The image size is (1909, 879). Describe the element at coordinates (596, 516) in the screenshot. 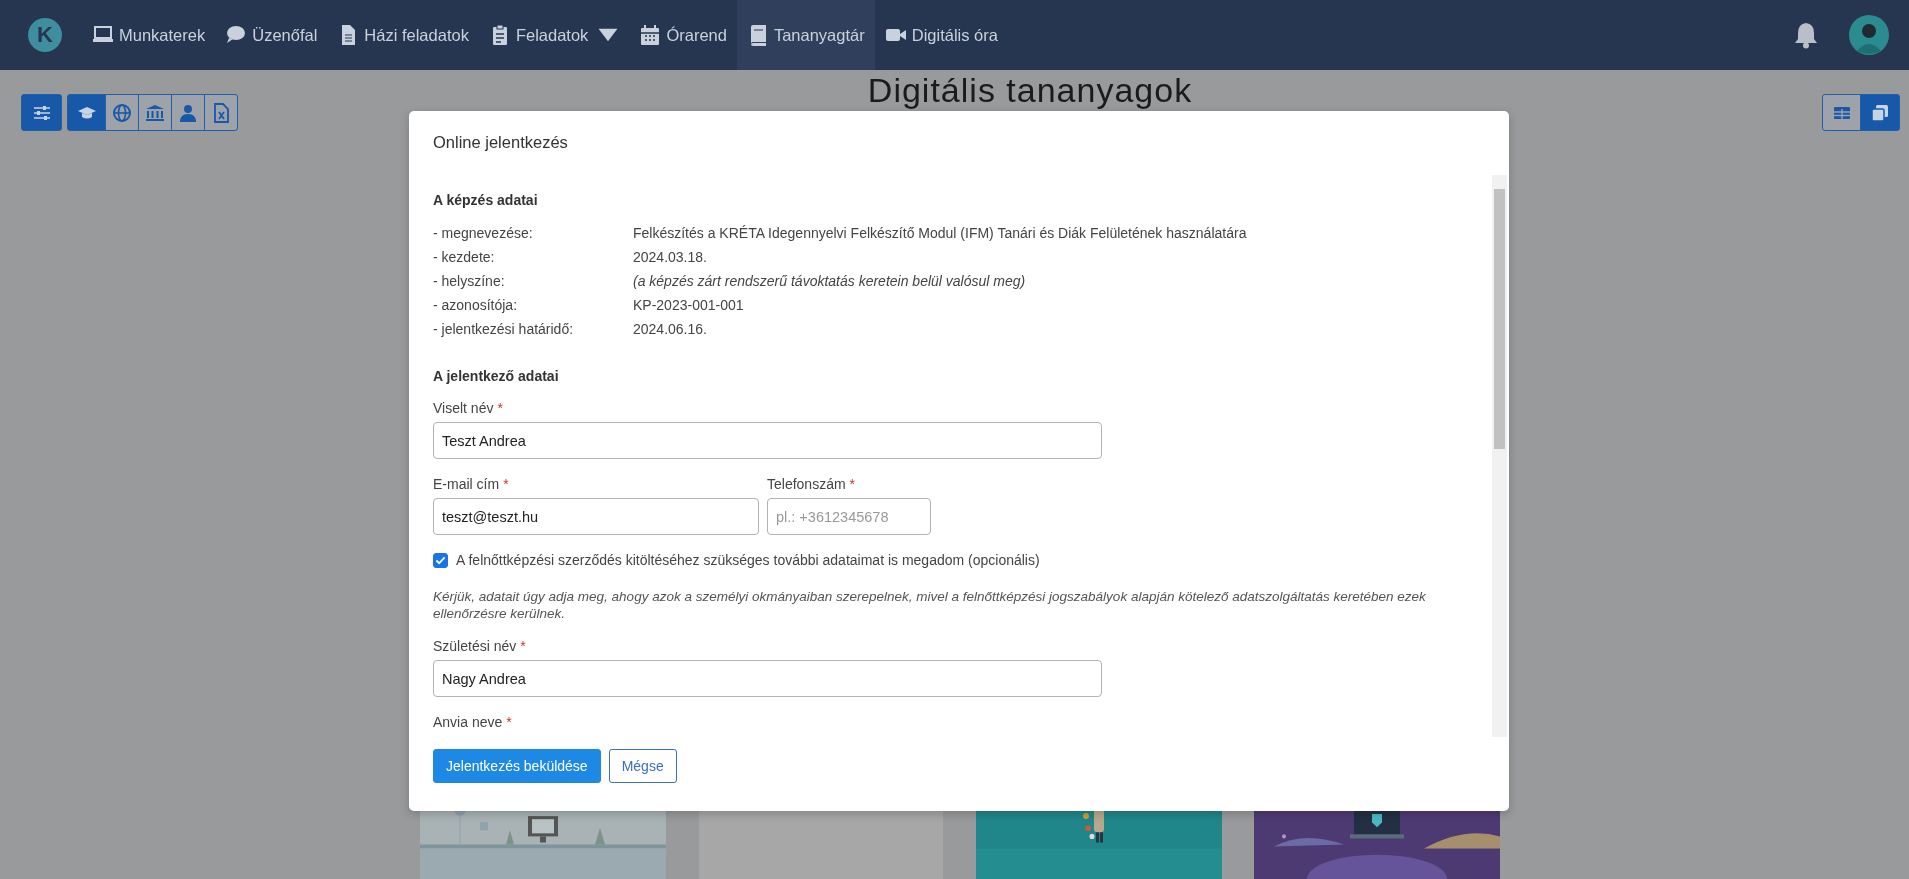

I see `input-field: teszt@teszt.hu` at that location.